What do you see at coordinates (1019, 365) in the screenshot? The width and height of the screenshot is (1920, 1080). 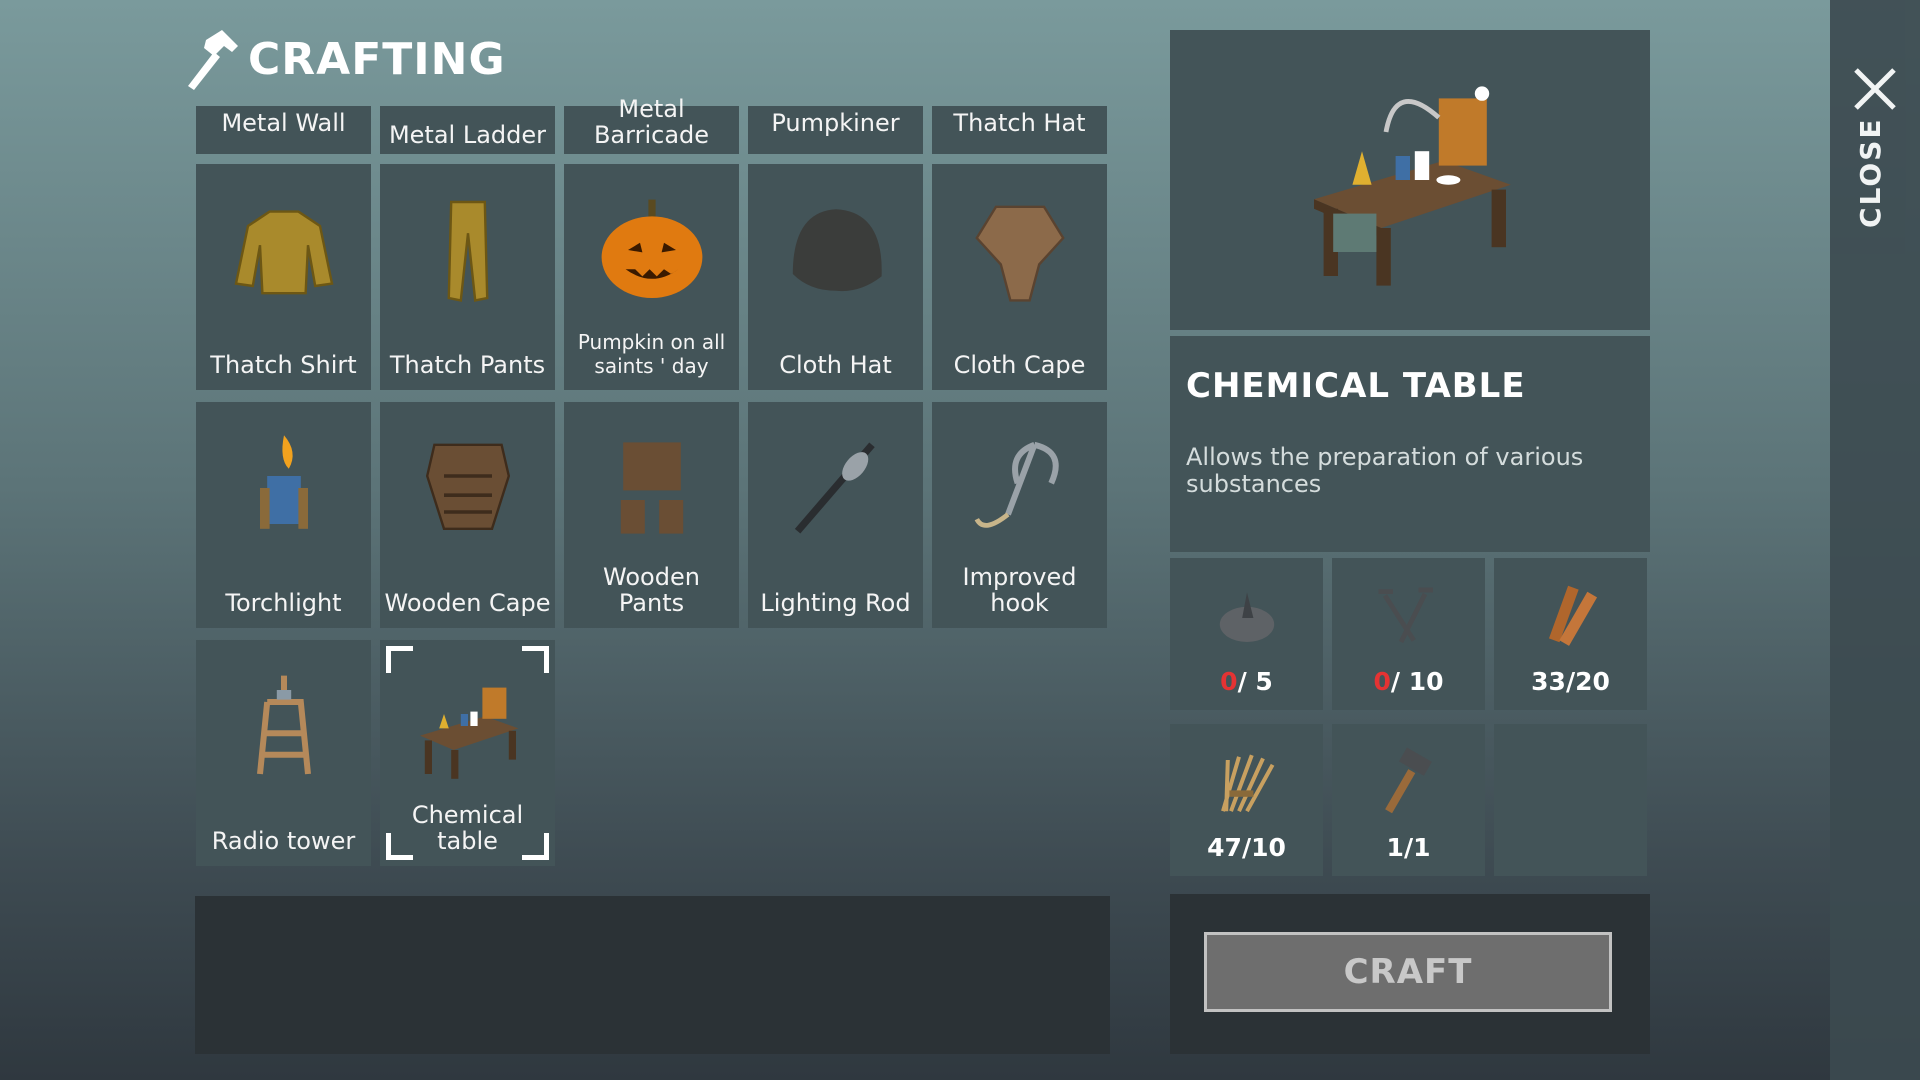 I see `recipe-label: Cloth Cape` at bounding box center [1019, 365].